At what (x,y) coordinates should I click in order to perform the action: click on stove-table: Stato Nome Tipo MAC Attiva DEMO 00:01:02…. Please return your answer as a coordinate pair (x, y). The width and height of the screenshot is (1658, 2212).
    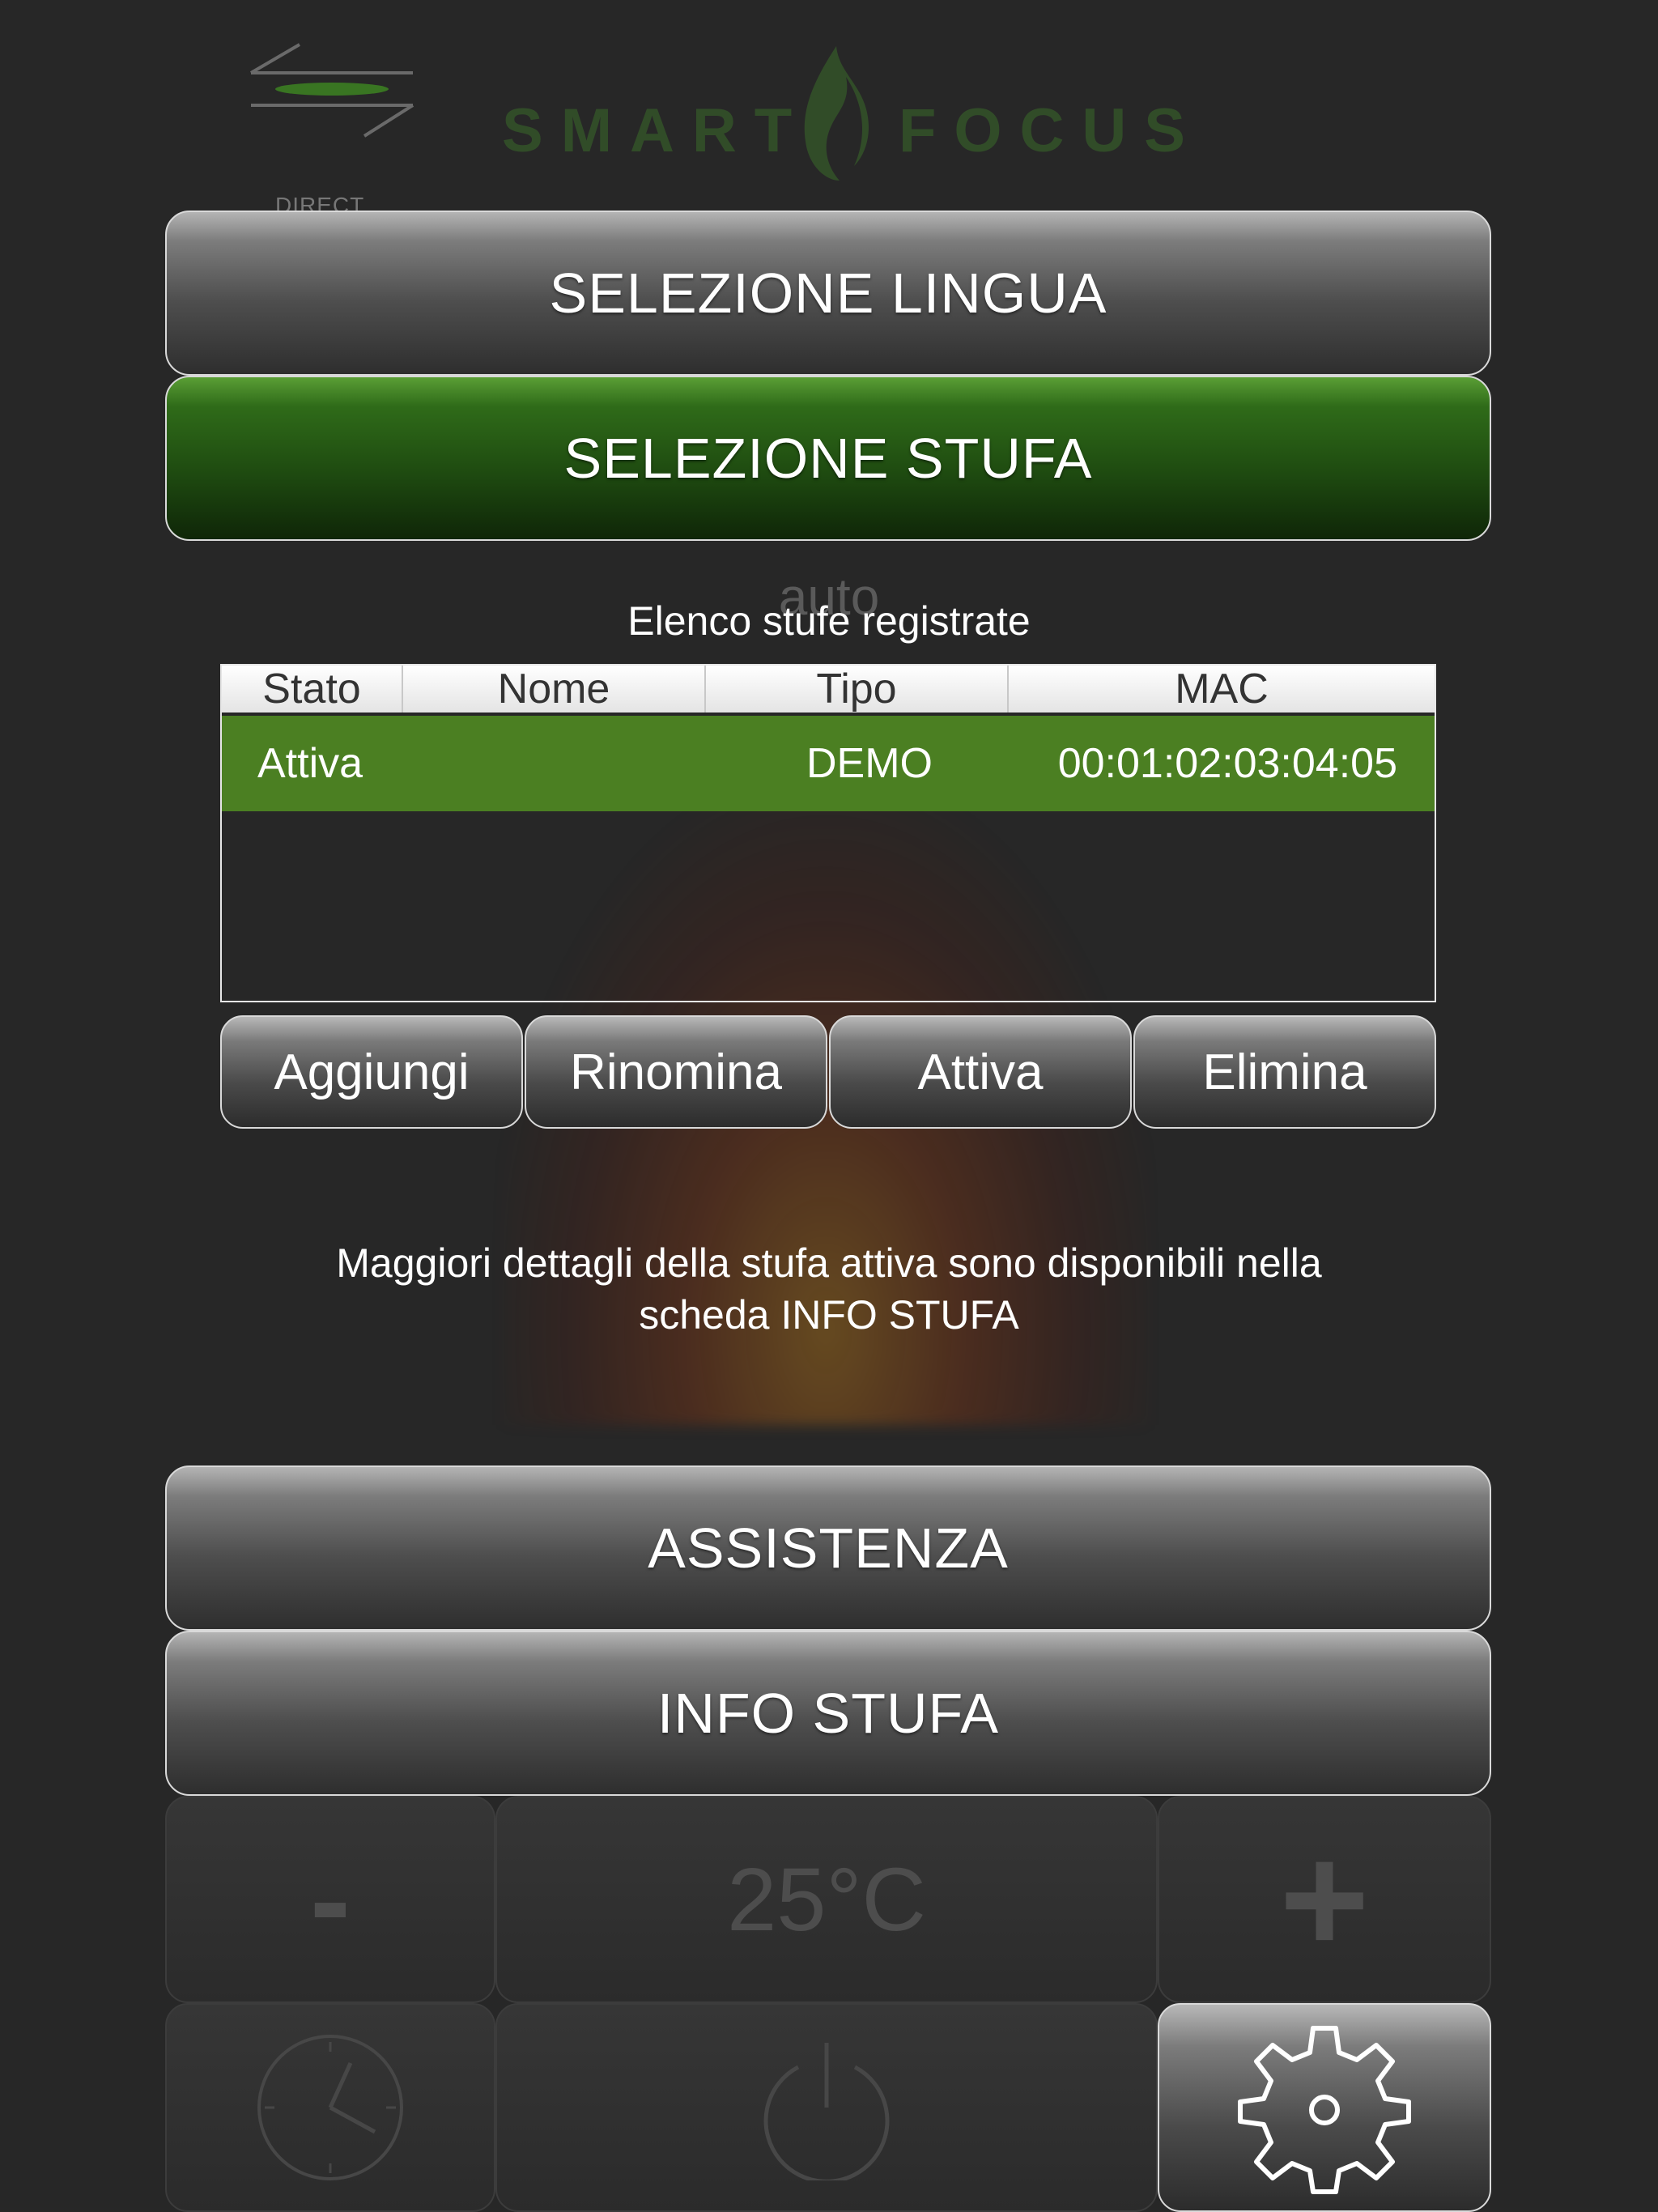
    Looking at the image, I should click on (828, 833).